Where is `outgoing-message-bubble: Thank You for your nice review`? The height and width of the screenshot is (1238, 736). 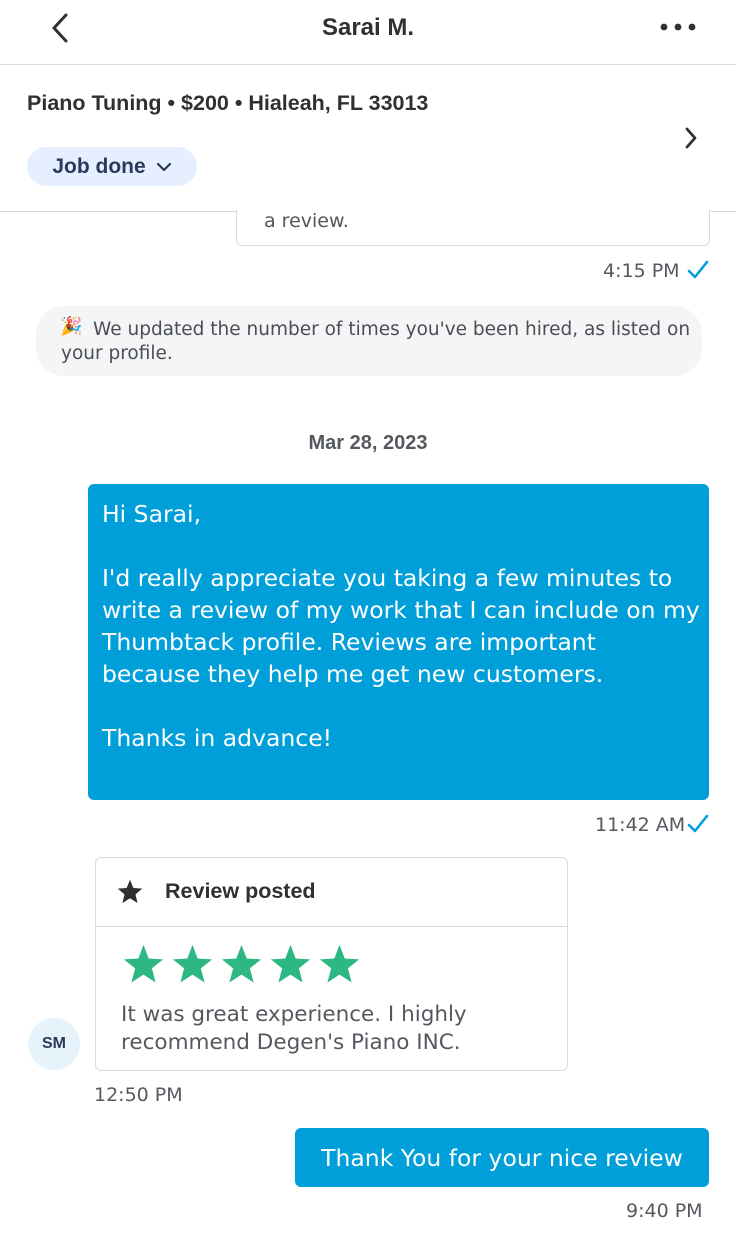
outgoing-message-bubble: Thank You for your nice review is located at coordinates (502, 1157).